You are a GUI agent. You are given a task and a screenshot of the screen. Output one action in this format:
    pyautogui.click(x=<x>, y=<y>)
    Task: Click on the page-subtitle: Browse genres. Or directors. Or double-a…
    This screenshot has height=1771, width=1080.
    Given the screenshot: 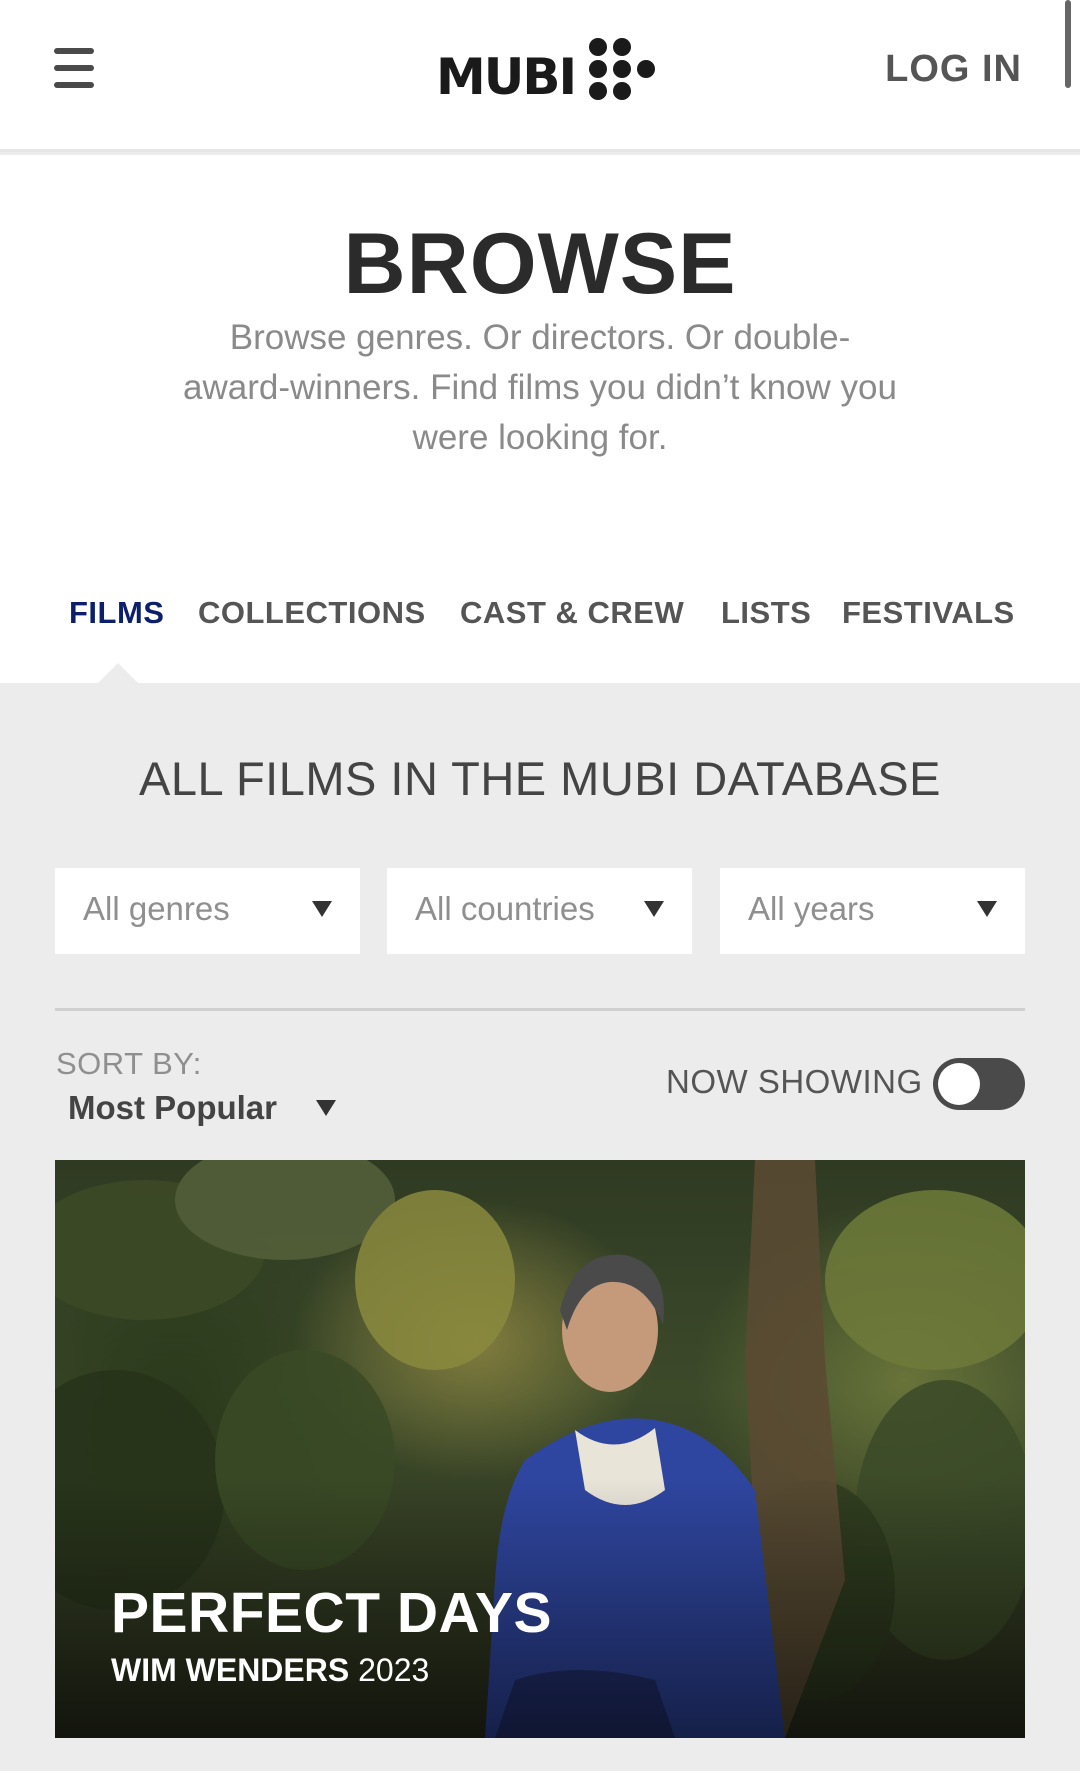 What is the action you would take?
    pyautogui.click(x=540, y=387)
    